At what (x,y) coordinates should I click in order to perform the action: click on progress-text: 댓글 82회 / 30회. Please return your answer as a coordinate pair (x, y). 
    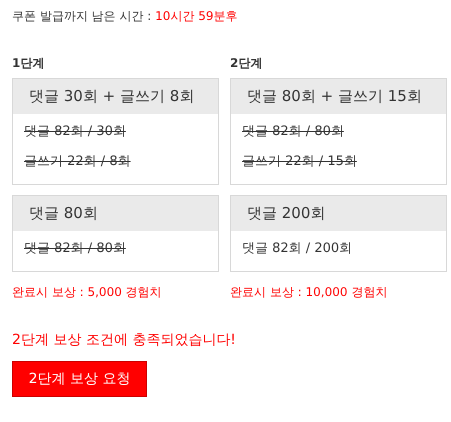
    Looking at the image, I should click on (75, 131).